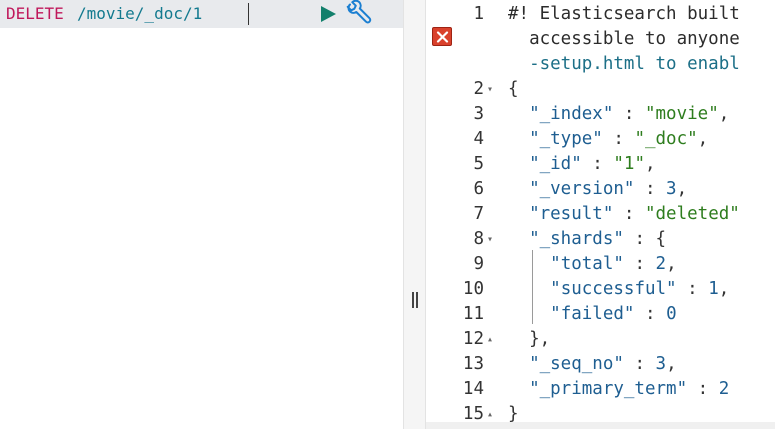 This screenshot has height=429, width=775. Describe the element at coordinates (140, 13) in the screenshot. I see `request-path: /movie/_doc/1` at that location.